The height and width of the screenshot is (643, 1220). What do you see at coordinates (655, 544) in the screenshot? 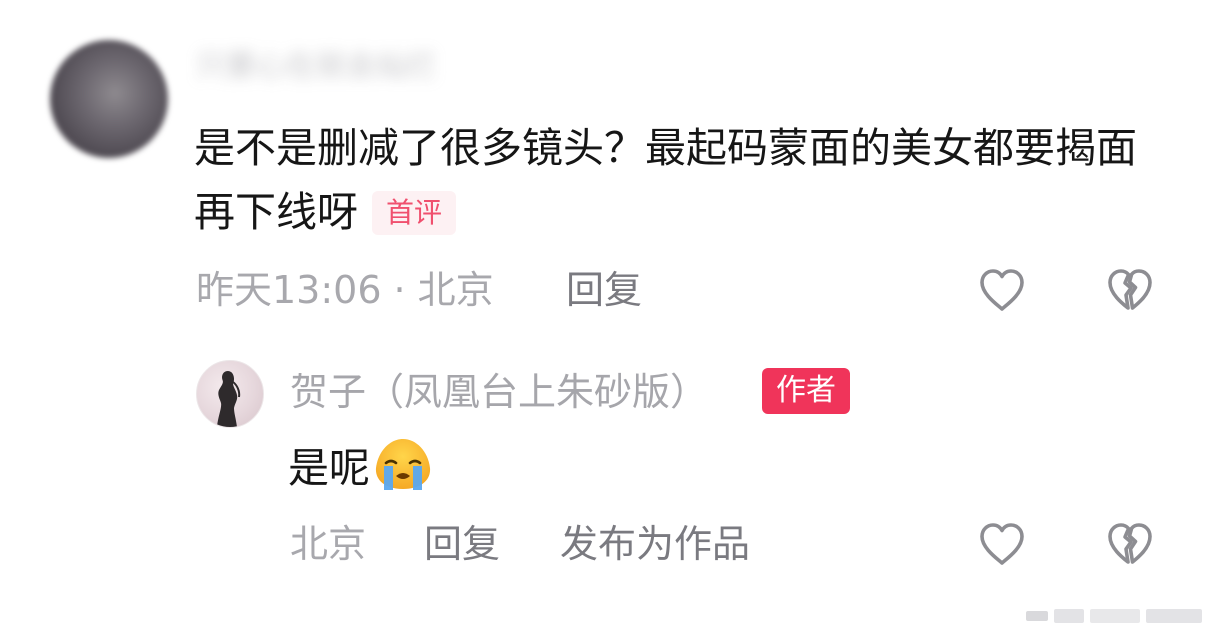
I see `publish-as-work-button: 发布为作品` at bounding box center [655, 544].